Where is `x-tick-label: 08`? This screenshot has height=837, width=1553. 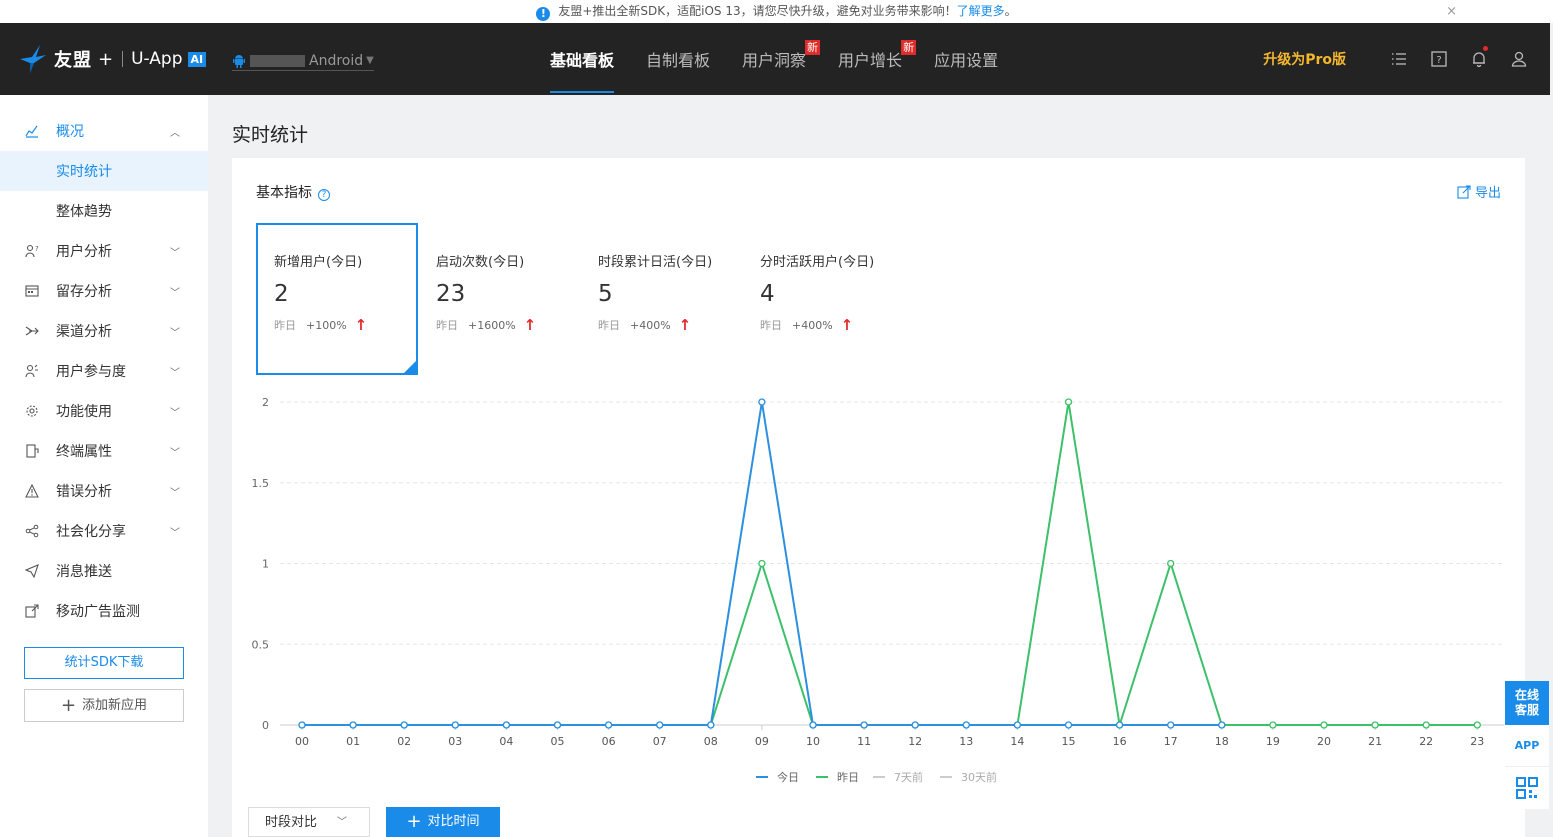
x-tick-label: 08 is located at coordinates (711, 741).